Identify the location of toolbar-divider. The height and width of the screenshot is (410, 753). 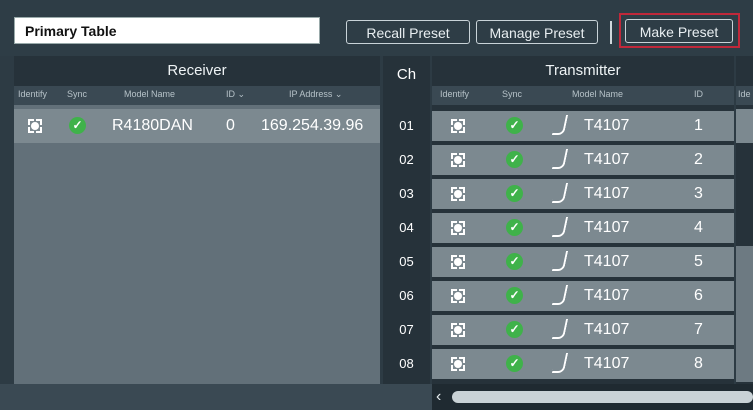
(611, 32).